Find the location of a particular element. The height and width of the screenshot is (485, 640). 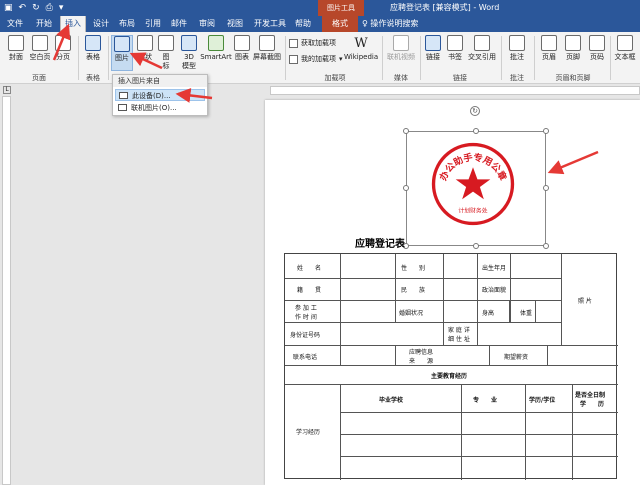

rotate-handle-icon: ↻ is located at coordinates (475, 111).